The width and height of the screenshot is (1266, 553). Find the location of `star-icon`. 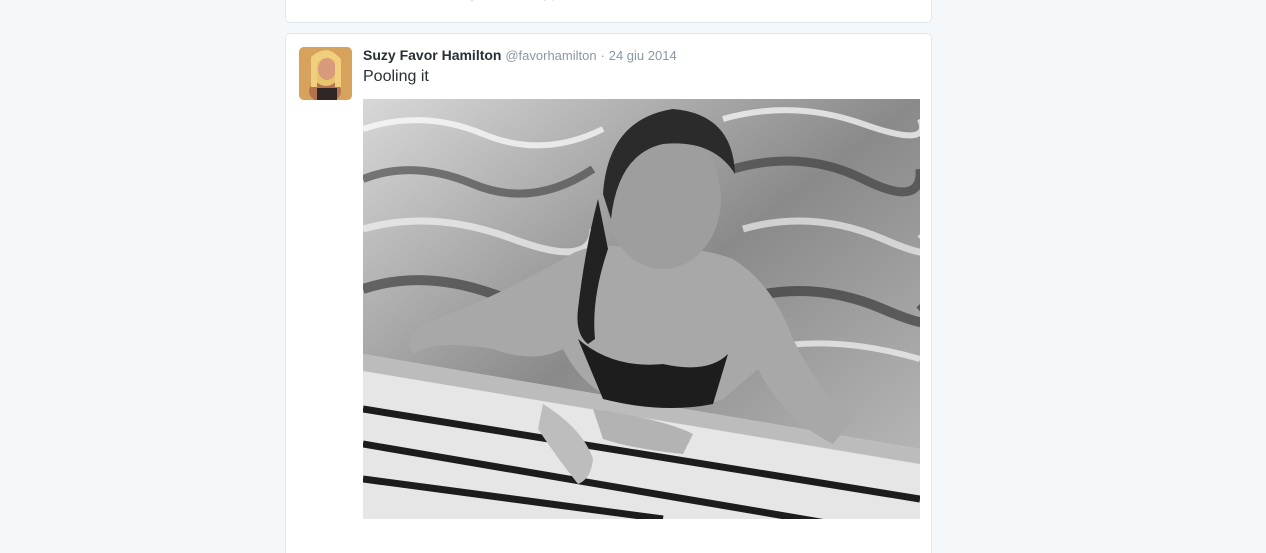

star-icon is located at coordinates (549, 0).